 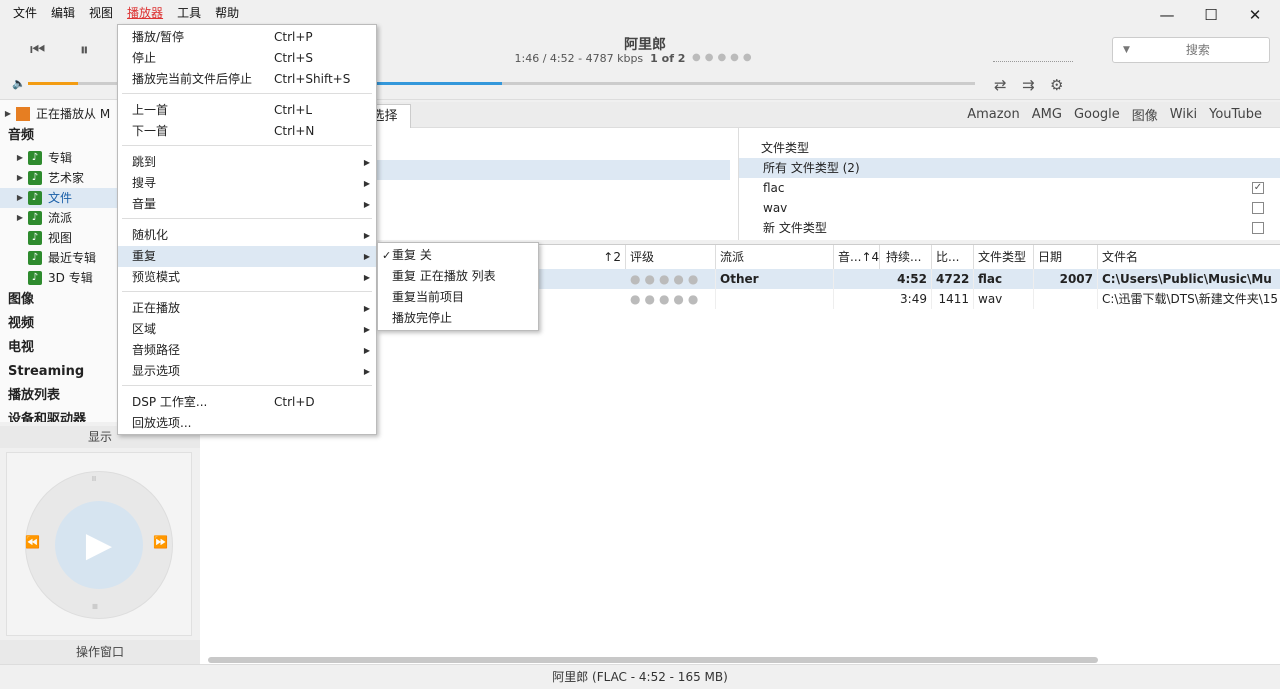 I want to click on pause-wheel-icon: ⏸, so click(x=94, y=478).